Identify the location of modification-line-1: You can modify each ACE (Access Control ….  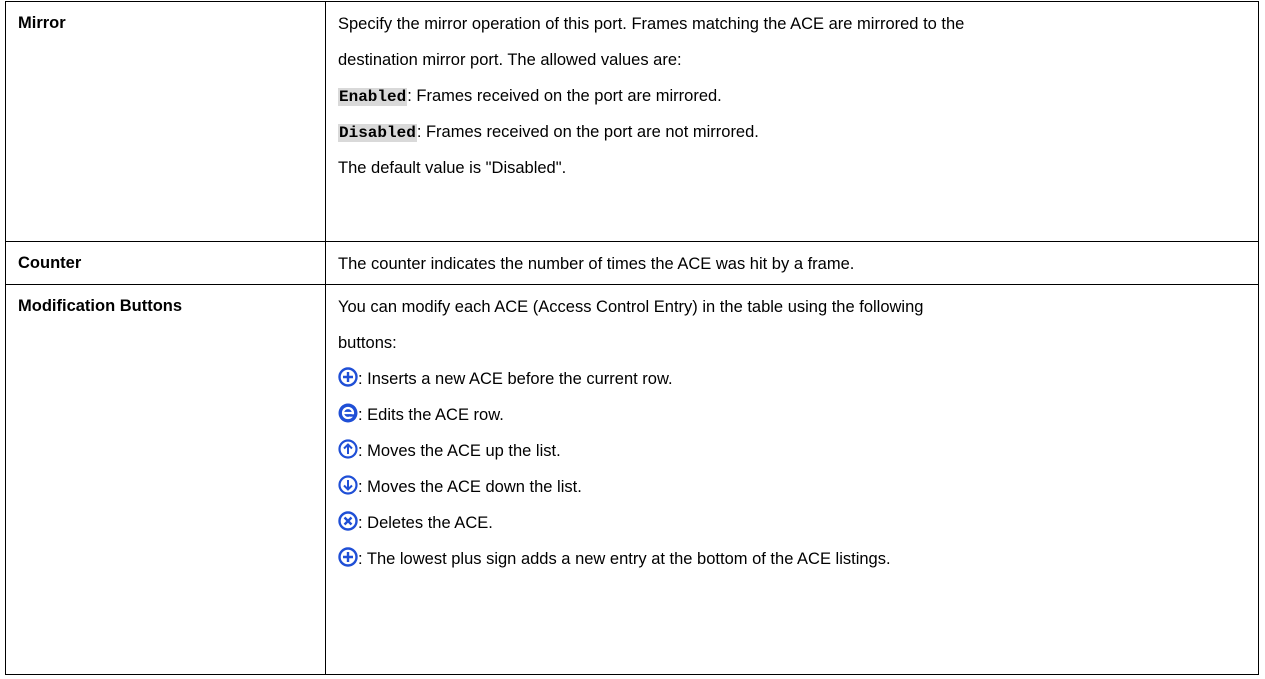
(631, 307).